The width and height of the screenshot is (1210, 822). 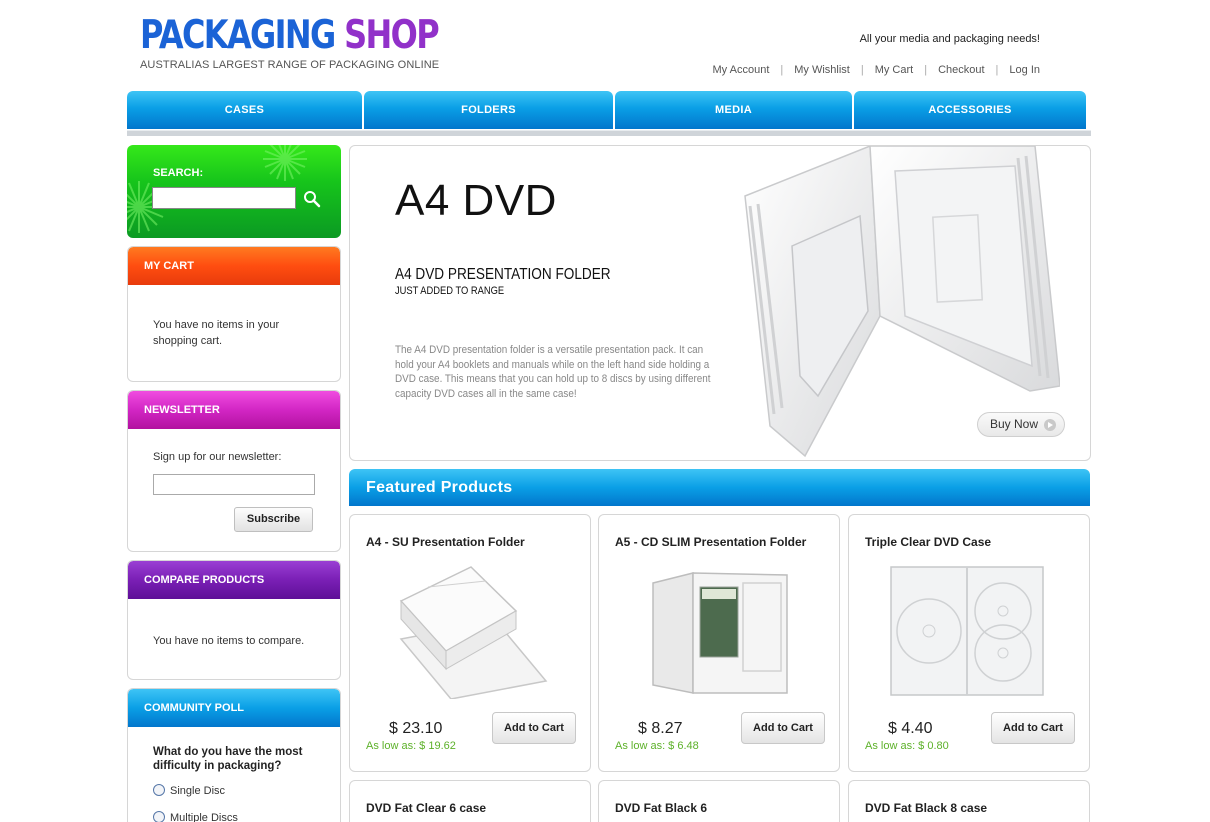 I want to click on product-card: DVD Fat Clear 6 case, so click(x=470, y=801).